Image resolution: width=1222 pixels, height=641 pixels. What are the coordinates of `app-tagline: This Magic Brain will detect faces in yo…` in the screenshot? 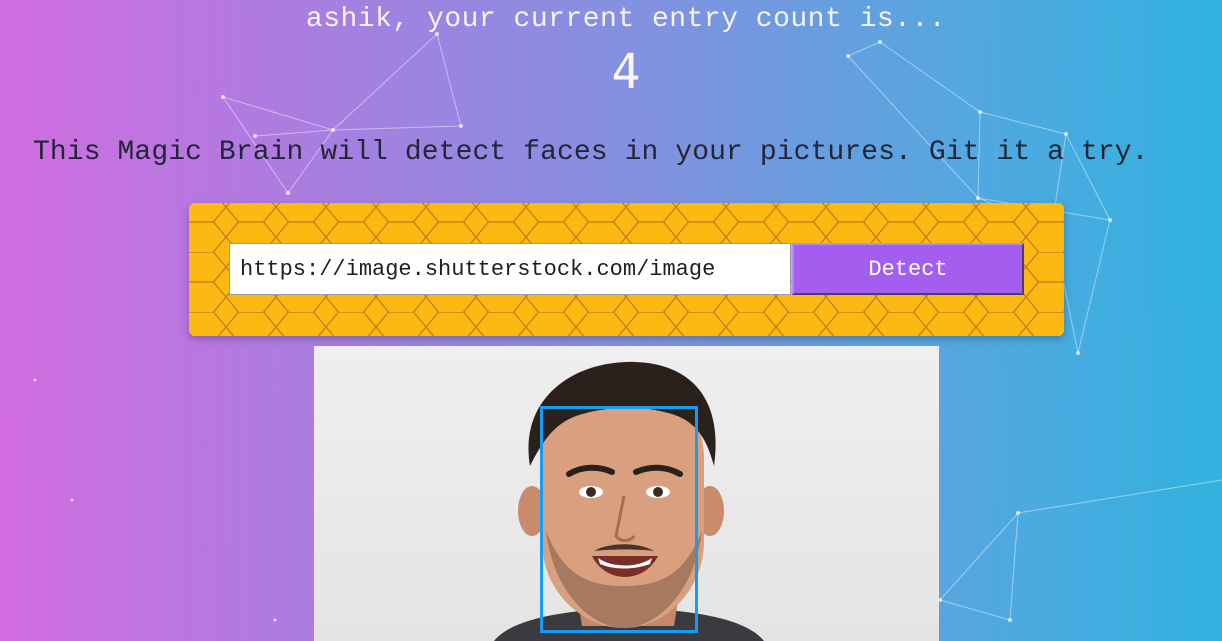 It's located at (591, 152).